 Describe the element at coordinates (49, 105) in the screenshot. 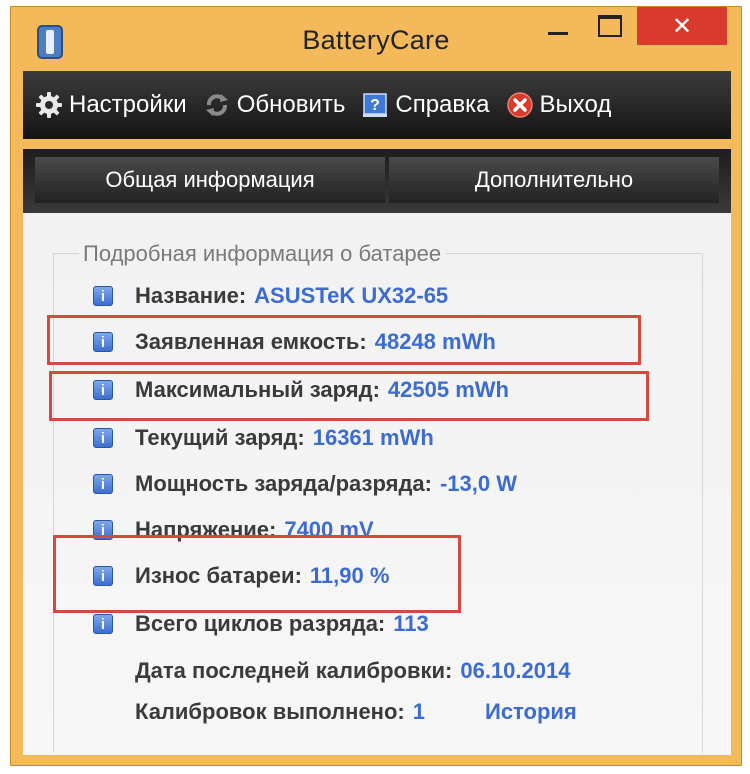

I see `gear-icon` at that location.